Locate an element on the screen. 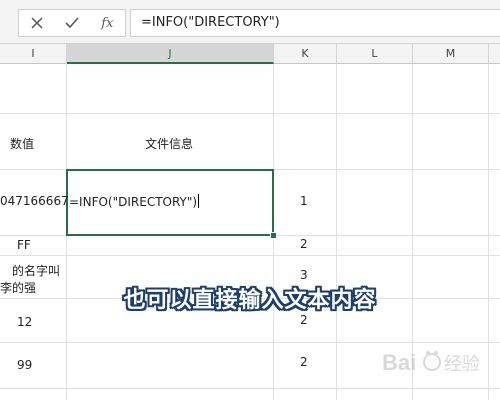  baidu-jingyan-watermark: Bai 经验 is located at coordinates (439, 365).